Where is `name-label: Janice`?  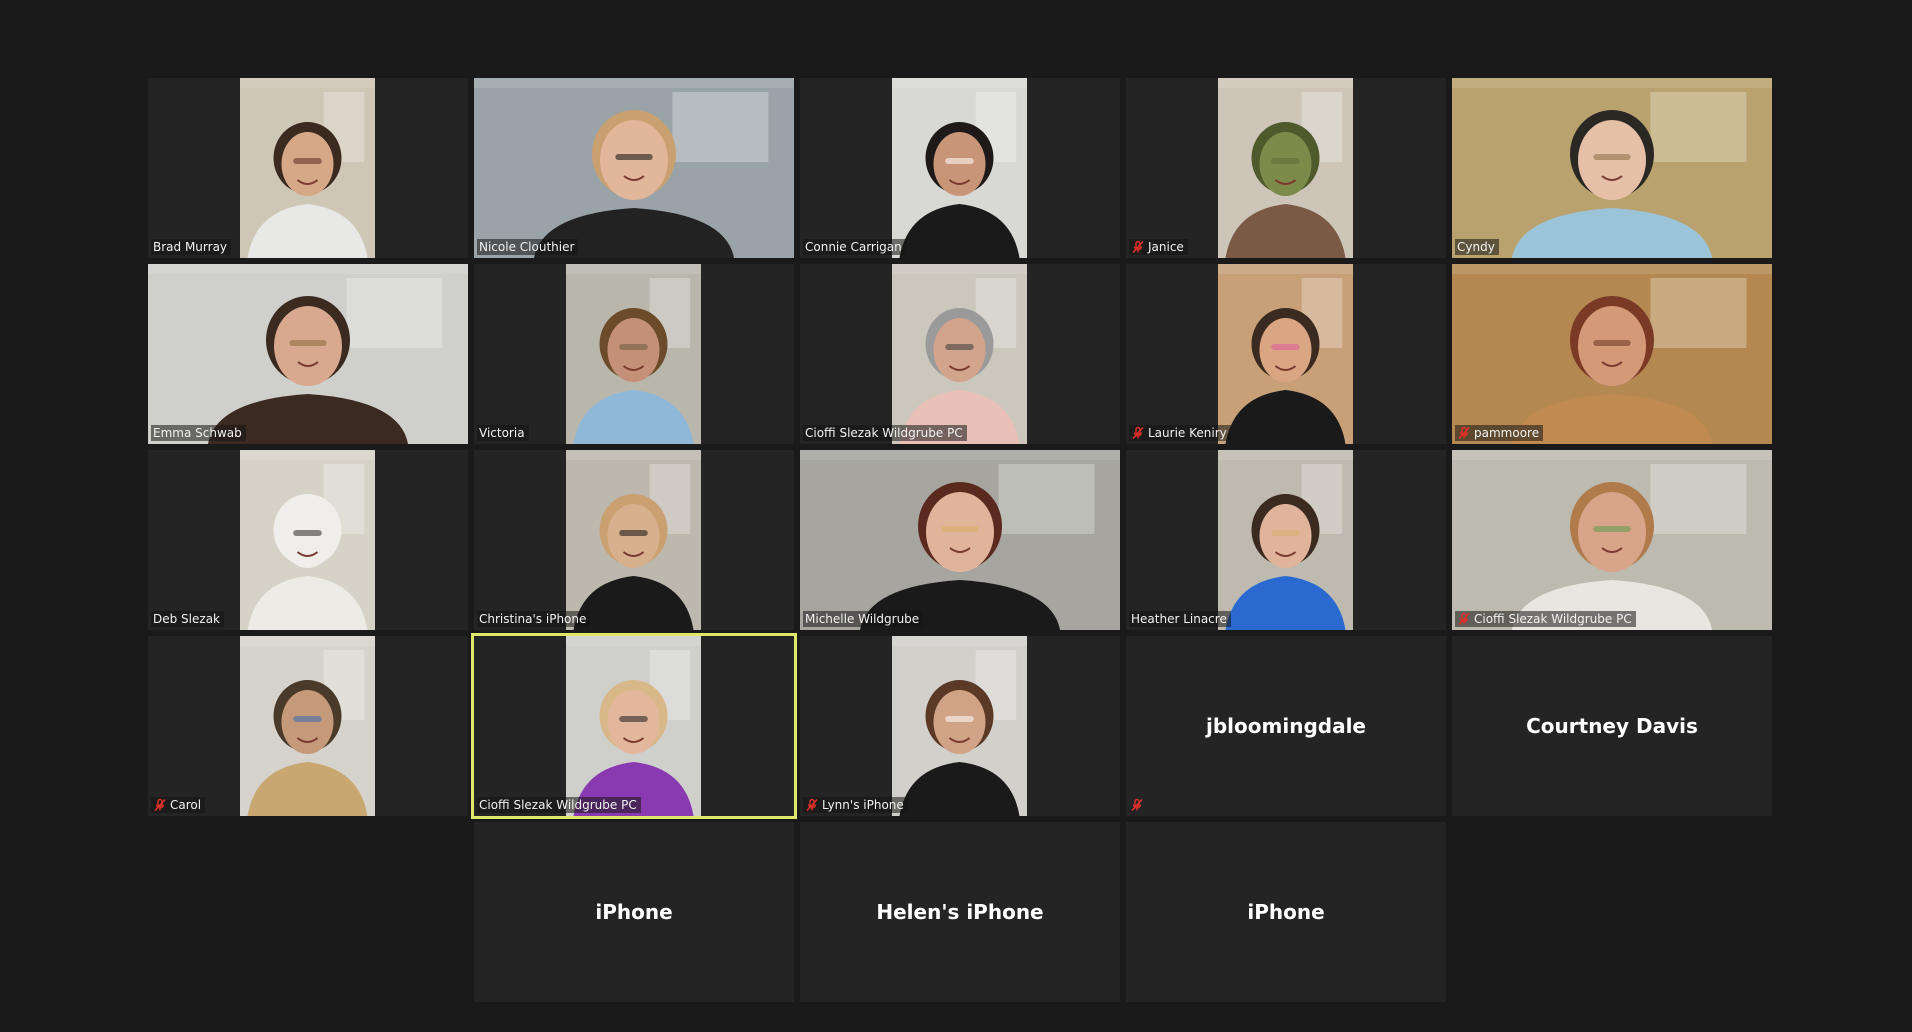
name-label: Janice is located at coordinates (1158, 247).